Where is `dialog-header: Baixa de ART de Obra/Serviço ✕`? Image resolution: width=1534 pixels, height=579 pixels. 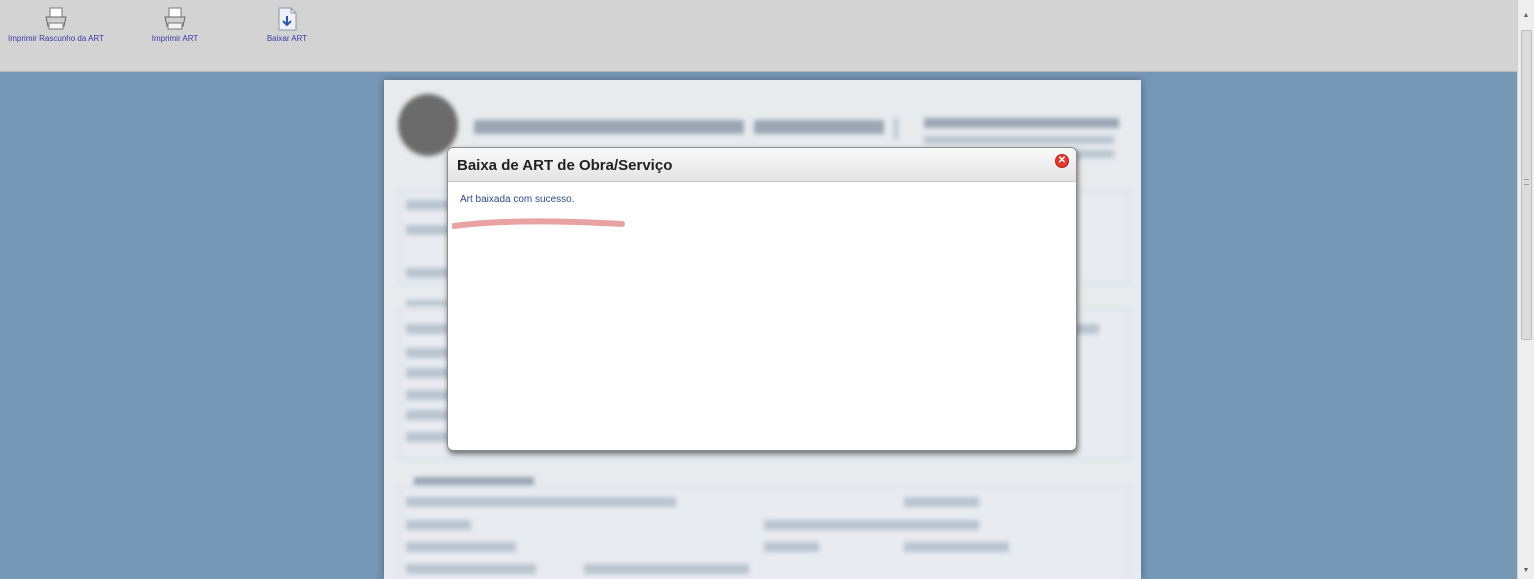
dialog-header: Baixa de ART de Obra/Serviço ✕ is located at coordinates (762, 165).